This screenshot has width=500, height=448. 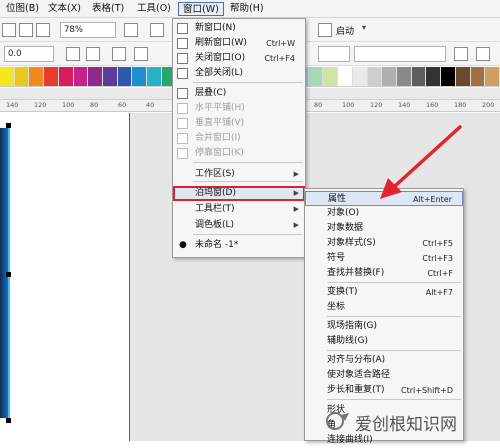 What do you see at coordinates (406, 425) in the screenshot?
I see `watermark-text: 爱创根知识网` at bounding box center [406, 425].